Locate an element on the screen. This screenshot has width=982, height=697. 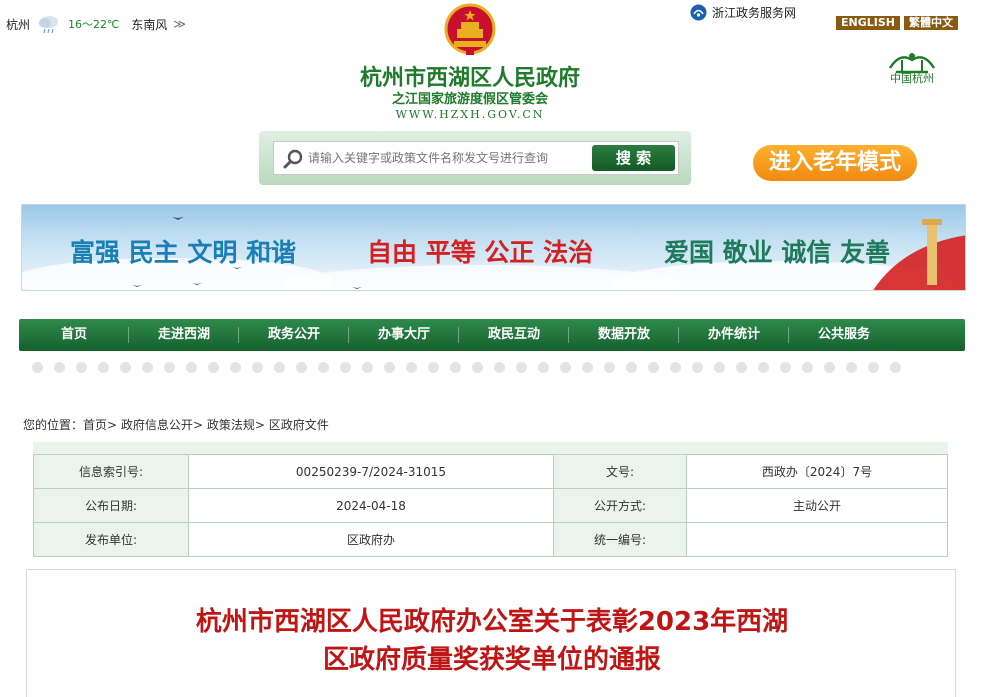
nav-interaction: 政民互动 is located at coordinates (514, 335).